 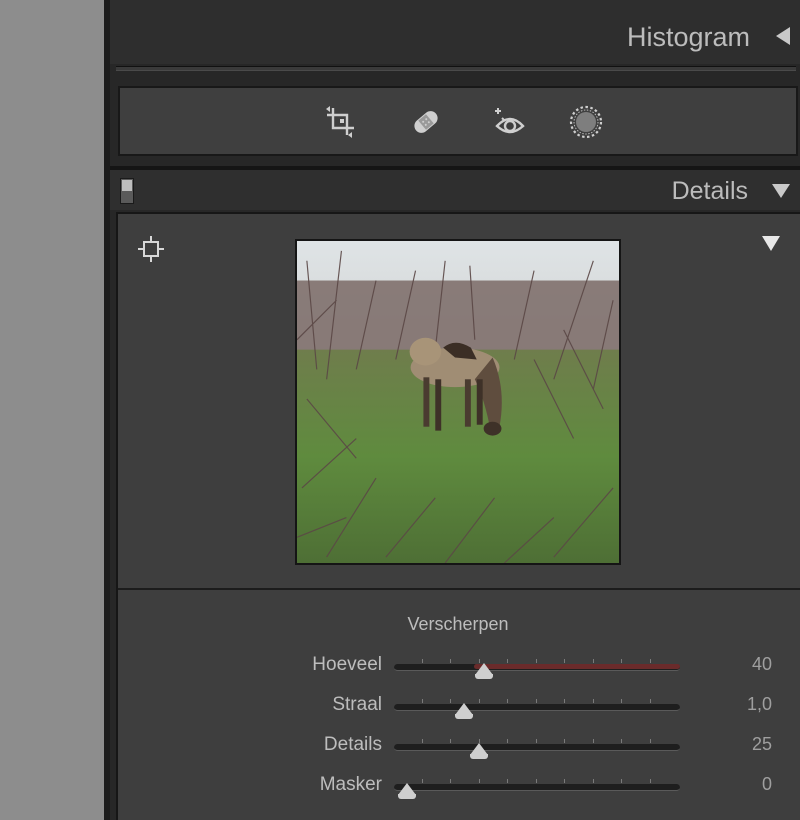 I want to click on slider-row-amount: Hoeveel 40, so click(x=459, y=667).